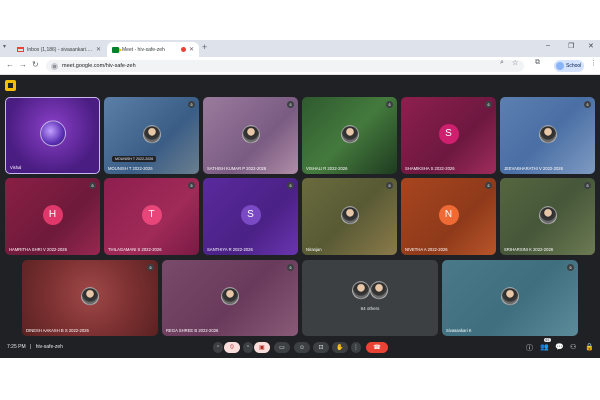  I want to click on participant-name: Niranjan, so click(314, 249).